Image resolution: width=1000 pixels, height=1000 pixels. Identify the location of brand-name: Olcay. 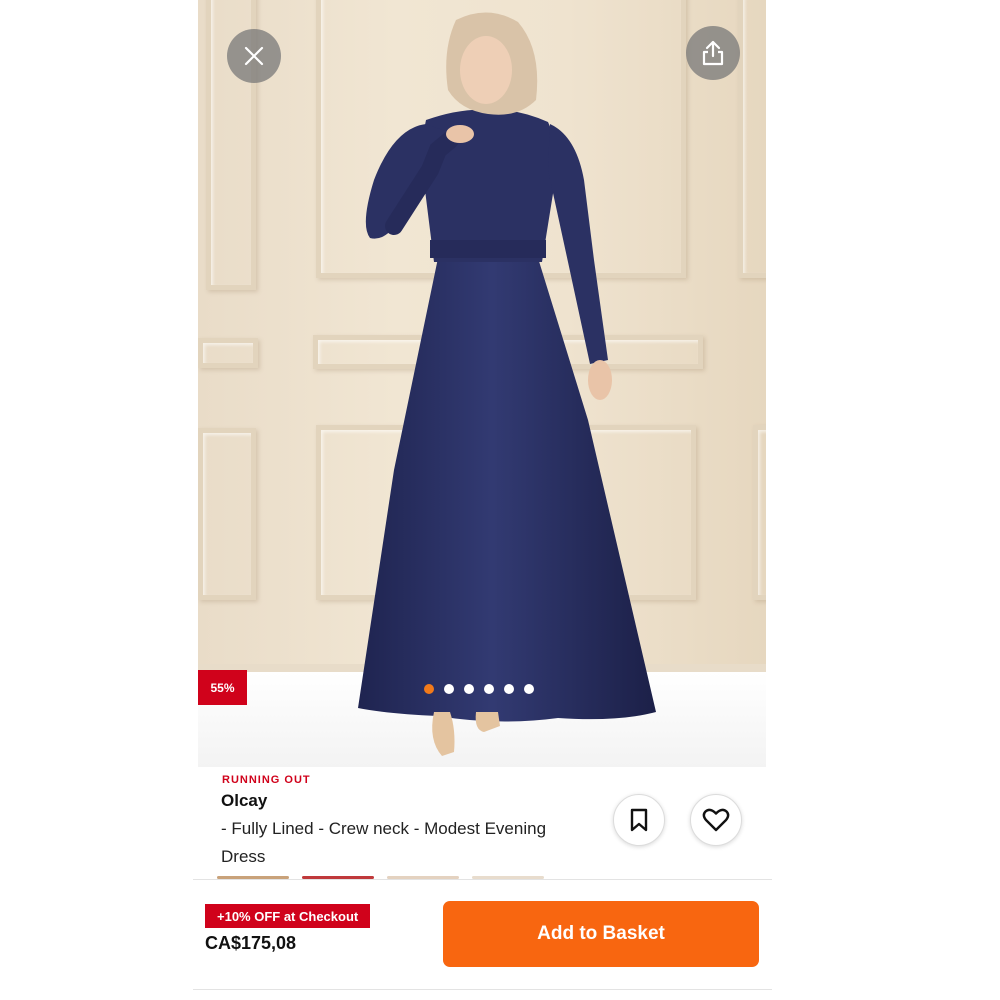
(244, 801).